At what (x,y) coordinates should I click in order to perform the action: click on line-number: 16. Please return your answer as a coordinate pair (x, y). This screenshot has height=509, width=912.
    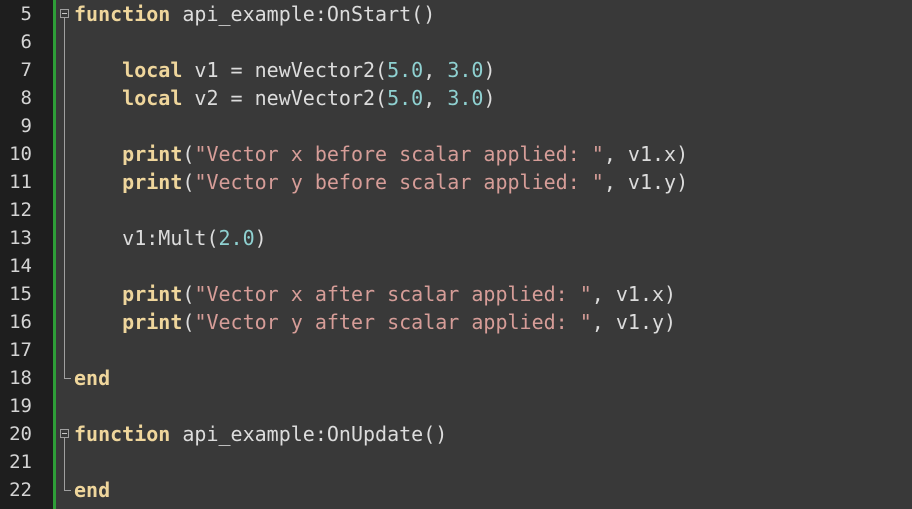
    Looking at the image, I should click on (20, 322).